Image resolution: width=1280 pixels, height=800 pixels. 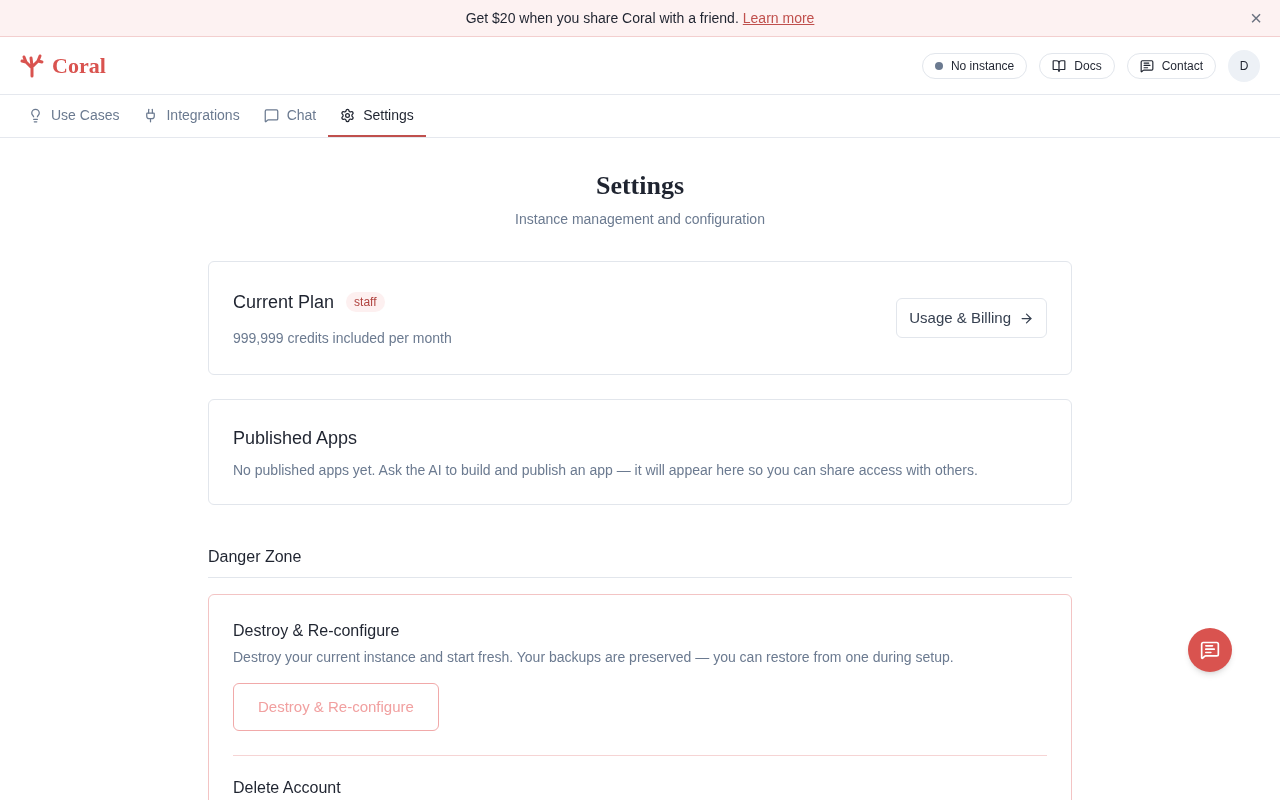 I want to click on page-subtitle: Instance management and configuration, so click(x=640, y=219).